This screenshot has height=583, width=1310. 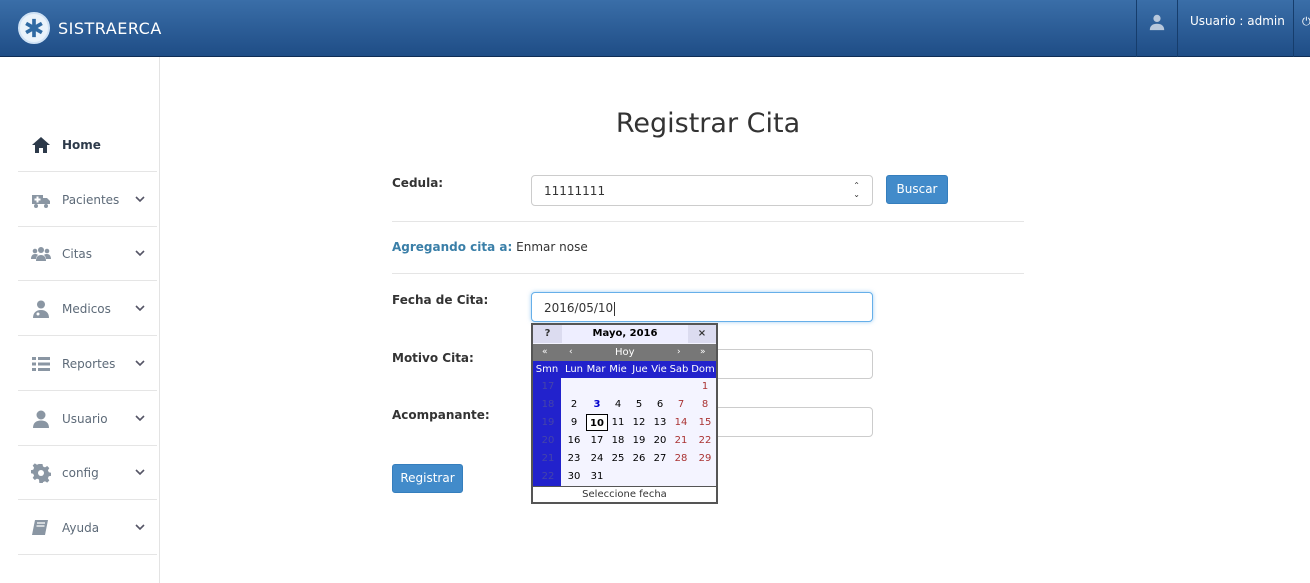 What do you see at coordinates (681, 440) in the screenshot?
I see `calendar-day: 21` at bounding box center [681, 440].